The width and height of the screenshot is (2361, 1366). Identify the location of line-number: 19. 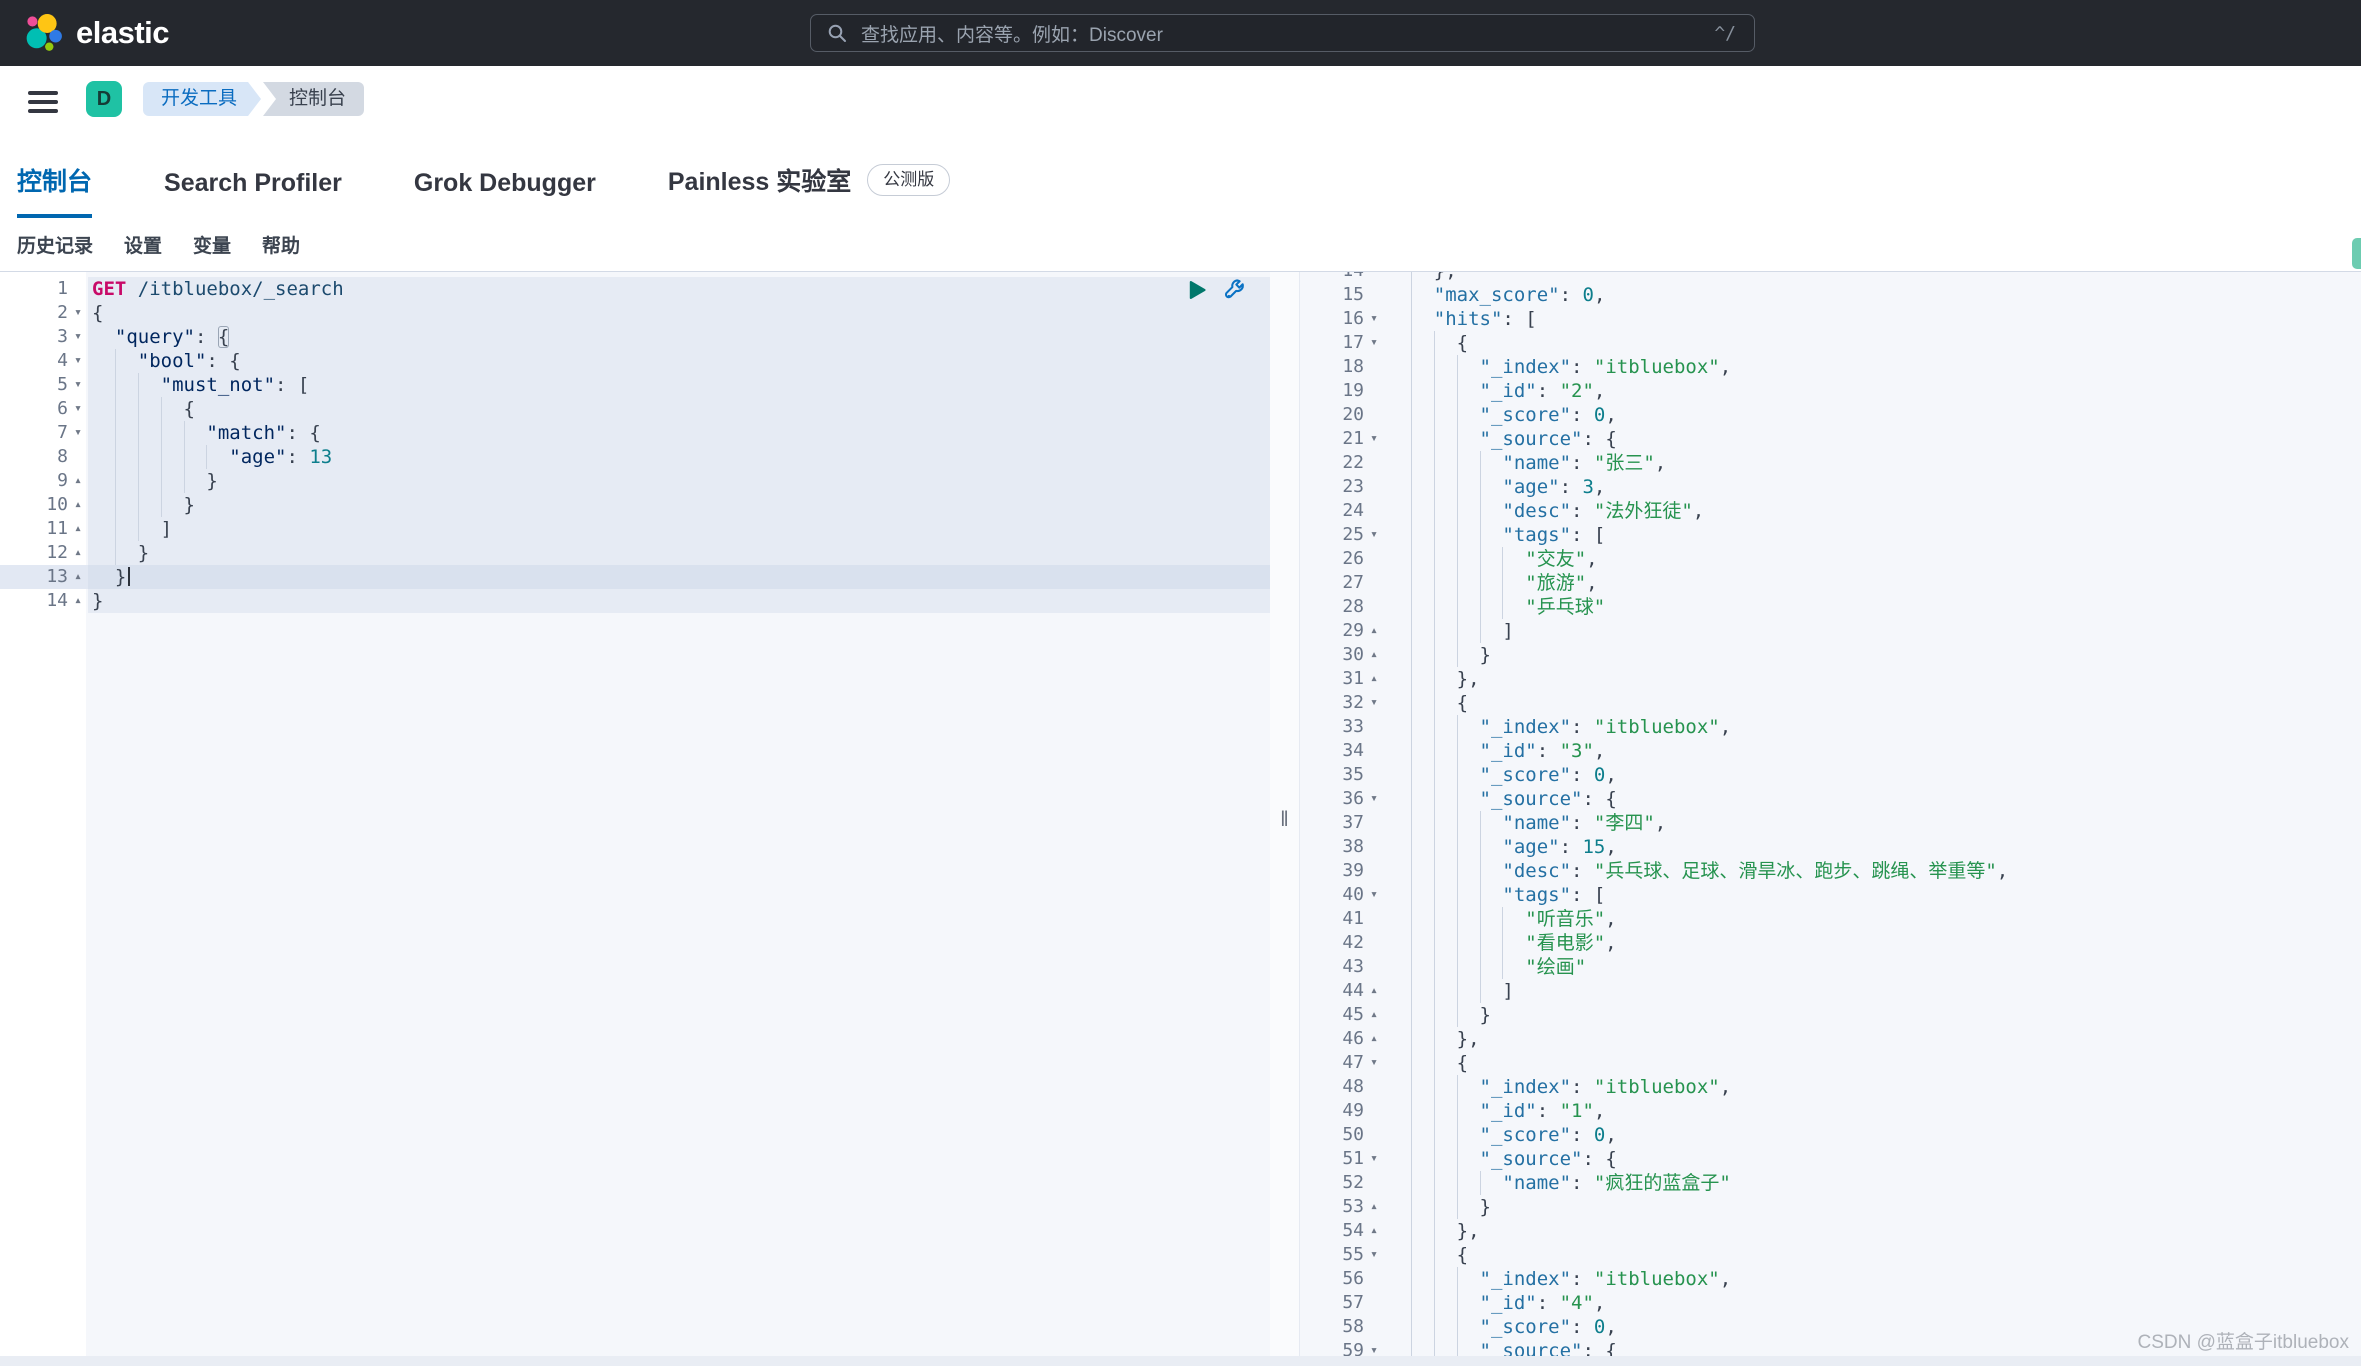
(1353, 390).